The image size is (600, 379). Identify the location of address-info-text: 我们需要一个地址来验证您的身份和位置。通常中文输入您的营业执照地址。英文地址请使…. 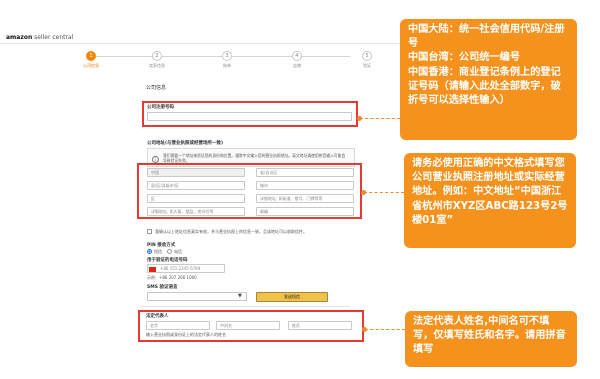
(254, 158).